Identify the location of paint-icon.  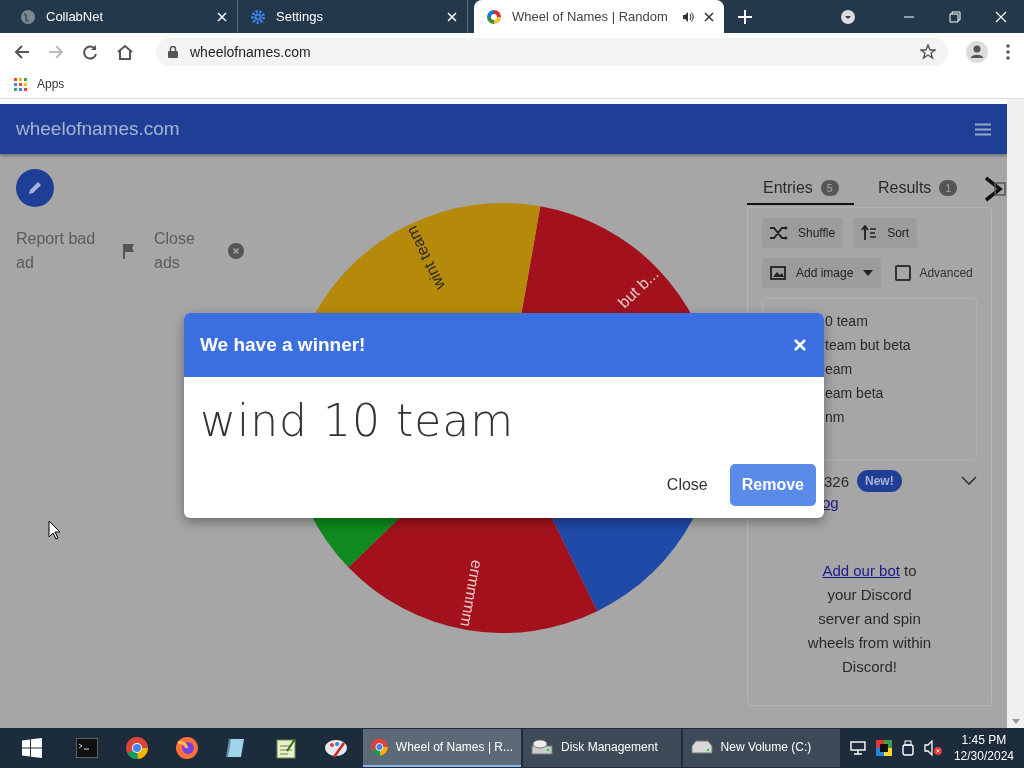
(336, 748).